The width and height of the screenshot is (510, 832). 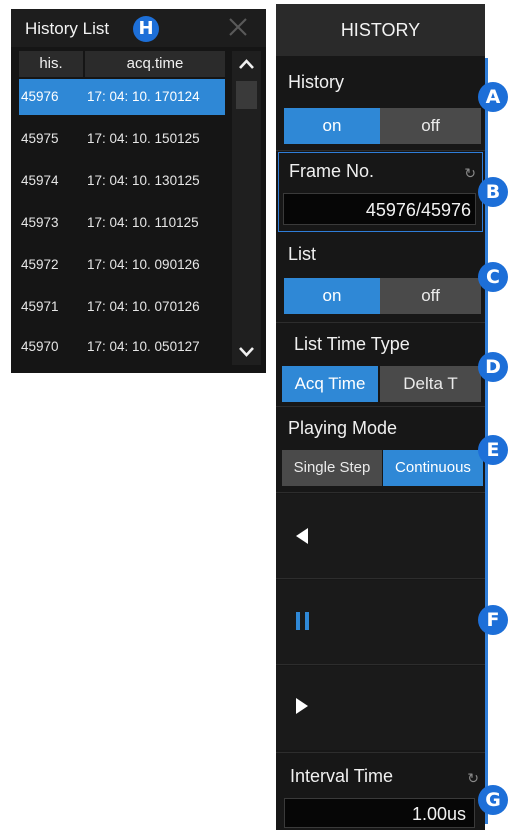 What do you see at coordinates (430, 384) in the screenshot?
I see `delta-t-button: Delta T` at bounding box center [430, 384].